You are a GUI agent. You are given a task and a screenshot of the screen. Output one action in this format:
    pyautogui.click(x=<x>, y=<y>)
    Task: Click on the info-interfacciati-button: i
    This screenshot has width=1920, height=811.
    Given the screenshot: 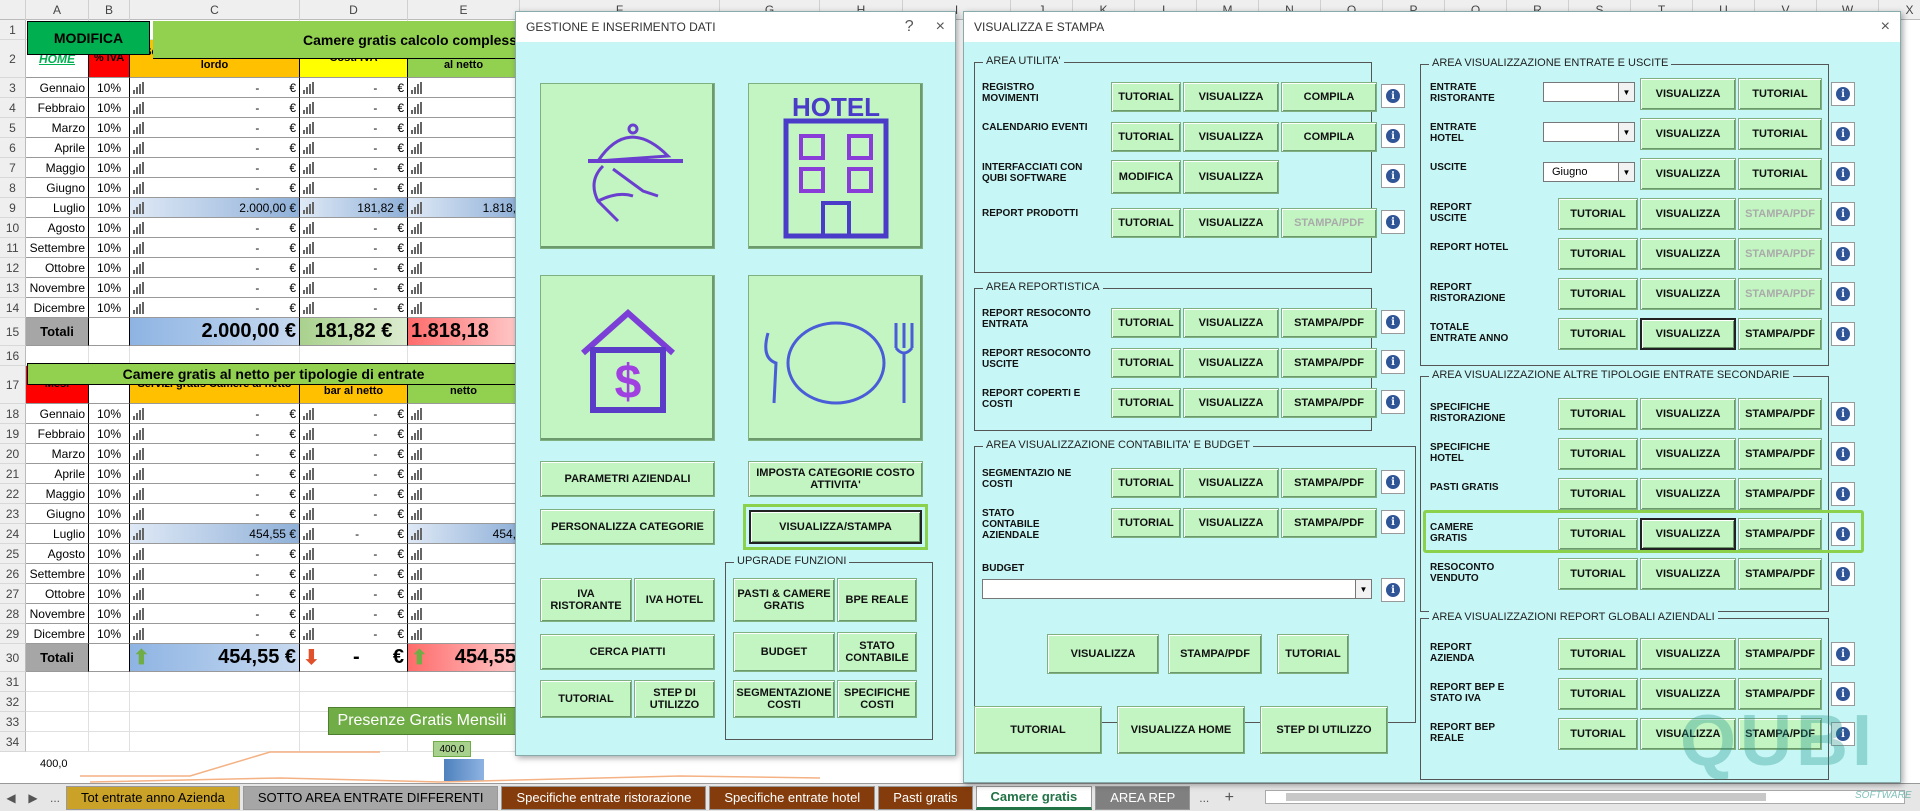 What is the action you would take?
    pyautogui.click(x=1393, y=176)
    